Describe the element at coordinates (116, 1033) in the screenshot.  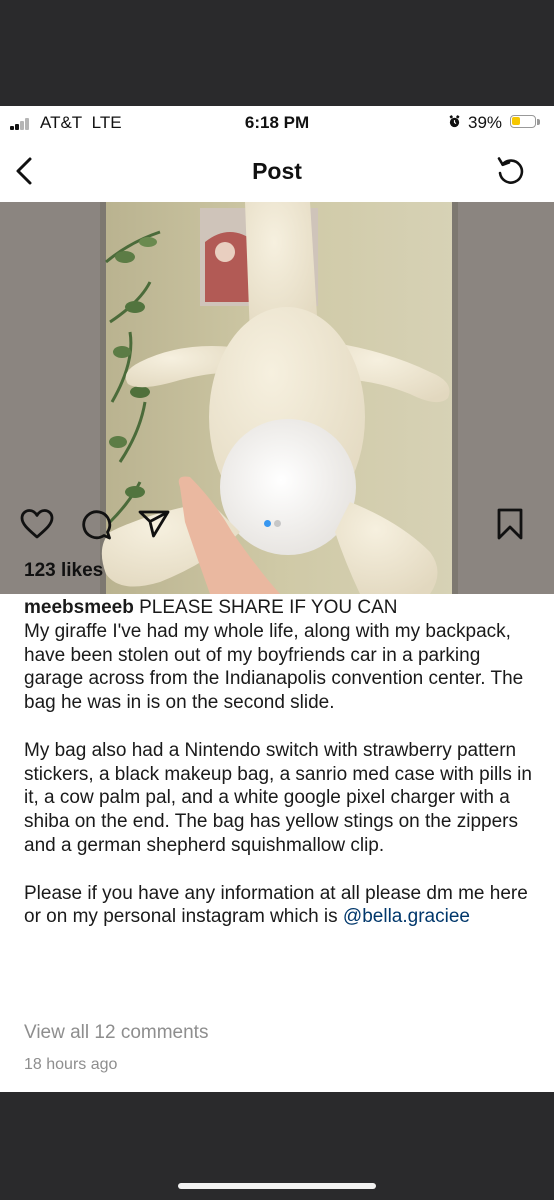
I see `view-comments-link: View all 12 comments` at that location.